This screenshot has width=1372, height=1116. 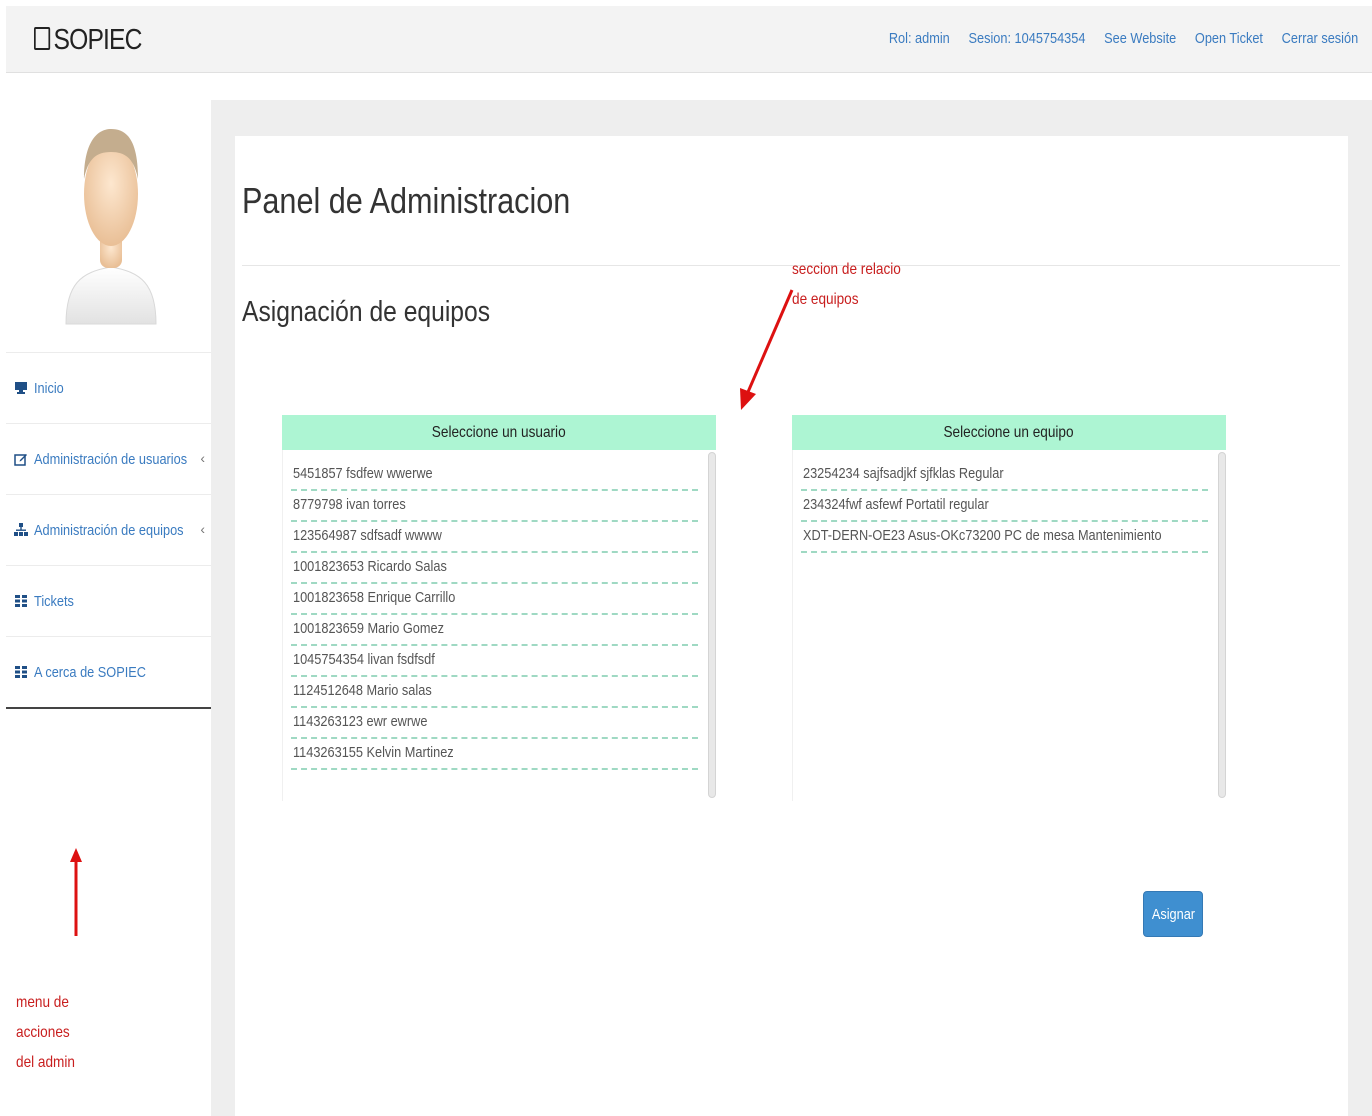 What do you see at coordinates (42, 1002) in the screenshot?
I see `annotation-line: menu de` at bounding box center [42, 1002].